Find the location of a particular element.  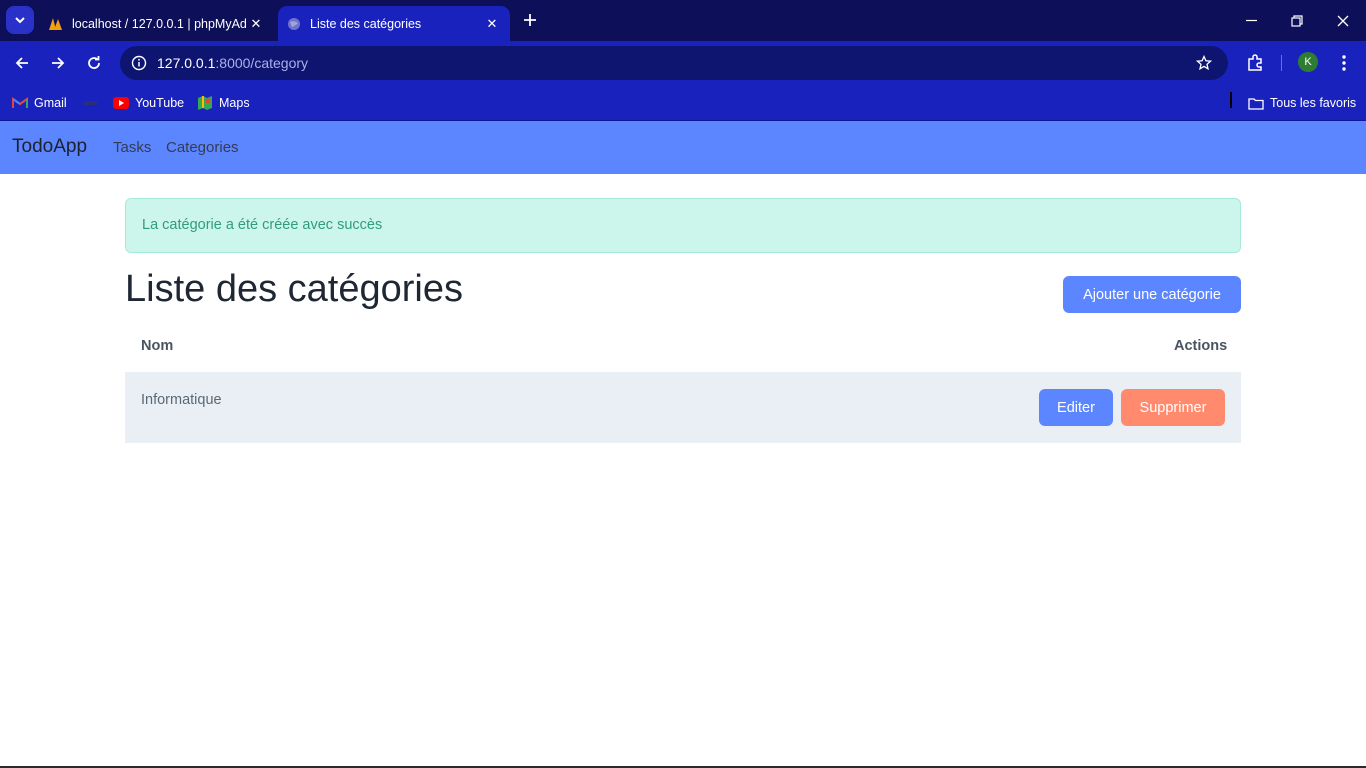

plus-icon is located at coordinates (530, 20).